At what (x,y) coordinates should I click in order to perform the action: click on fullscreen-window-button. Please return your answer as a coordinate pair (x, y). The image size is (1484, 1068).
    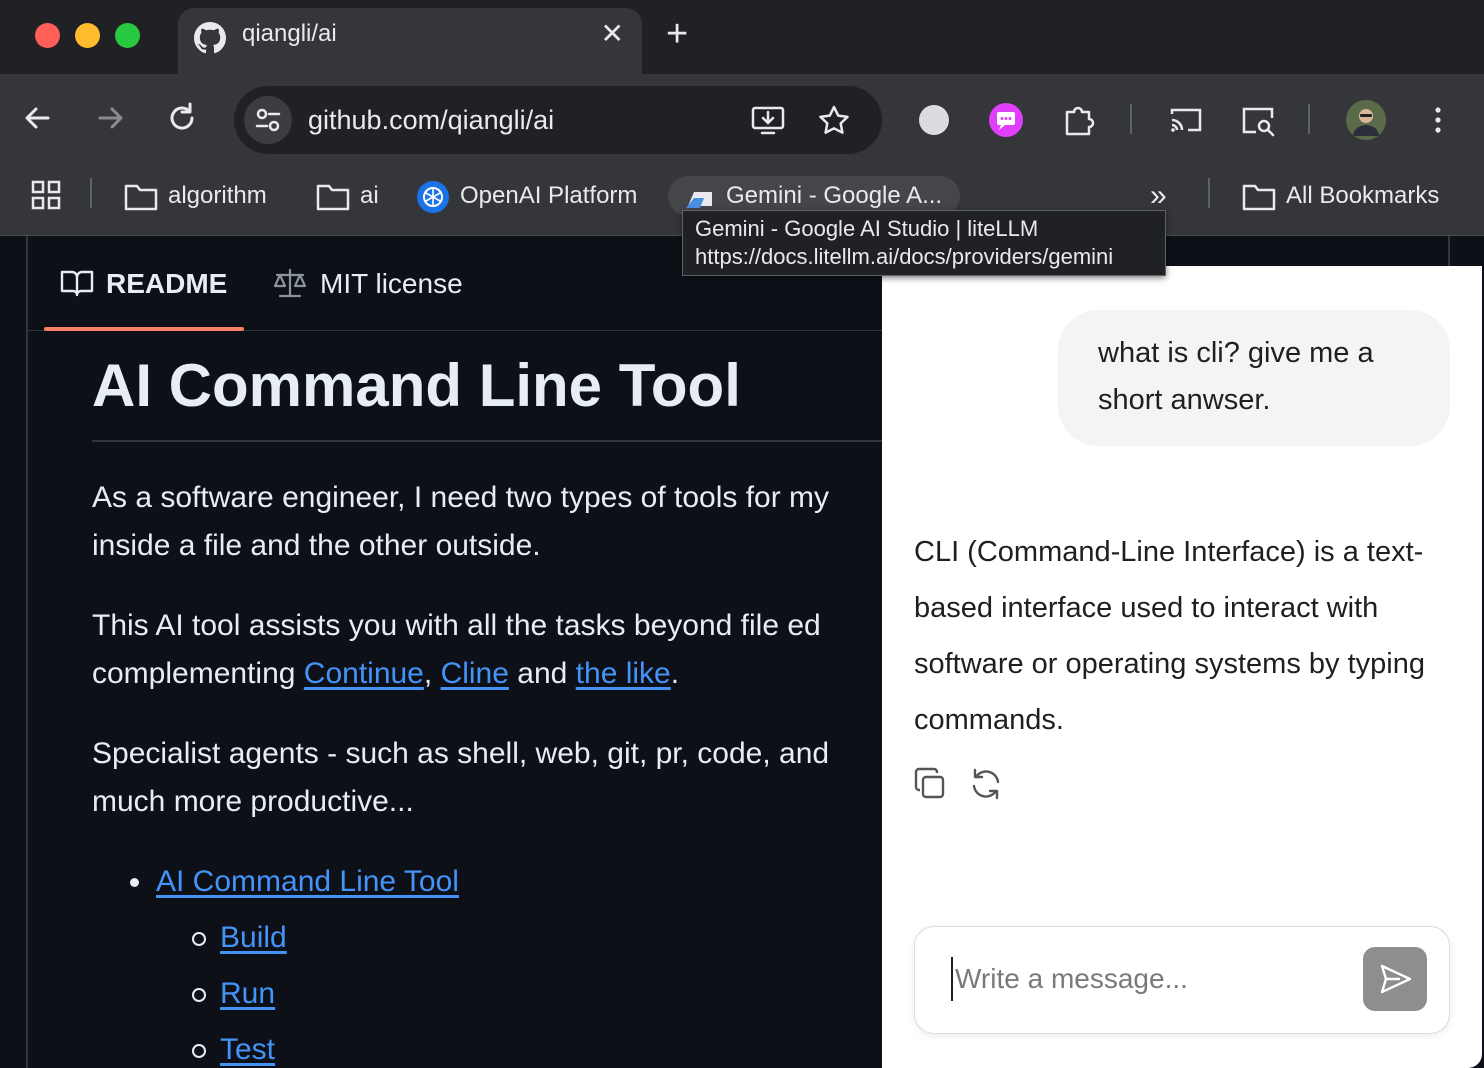
    Looking at the image, I should click on (127, 35).